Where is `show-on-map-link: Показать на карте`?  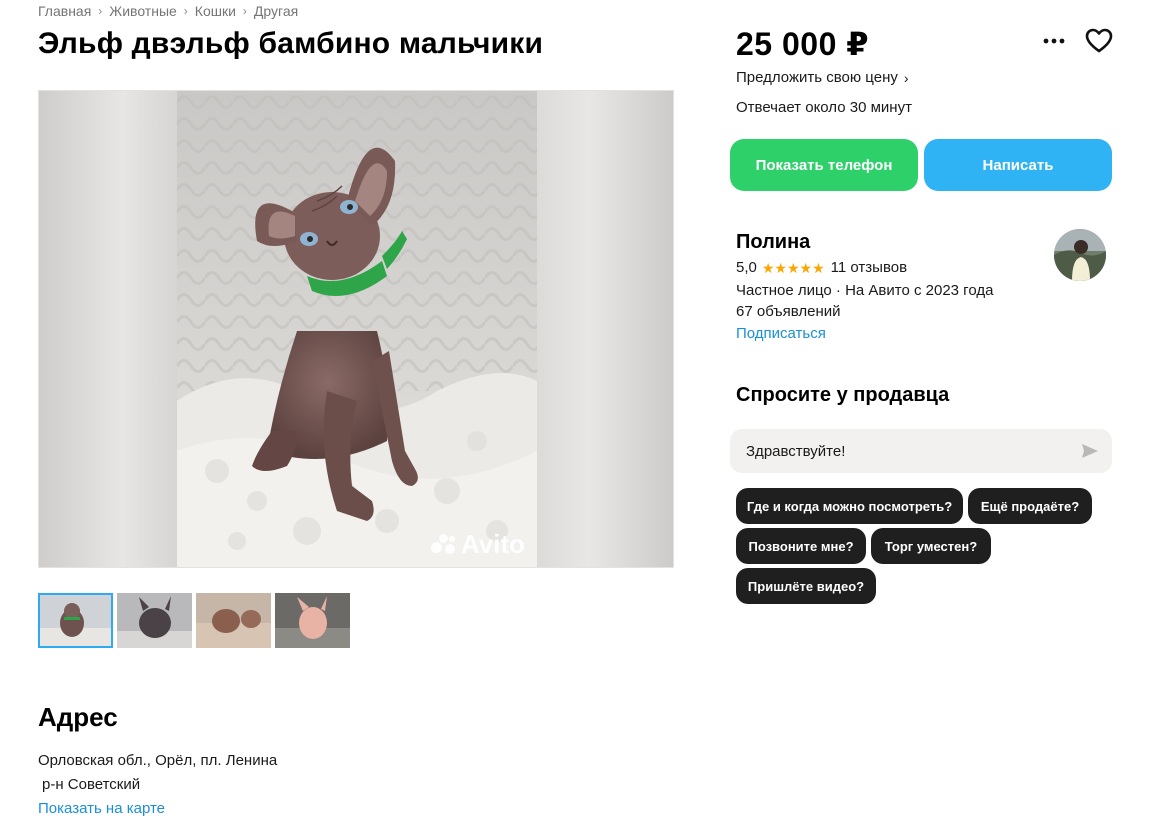 show-on-map-link: Показать на карте is located at coordinates (101, 808).